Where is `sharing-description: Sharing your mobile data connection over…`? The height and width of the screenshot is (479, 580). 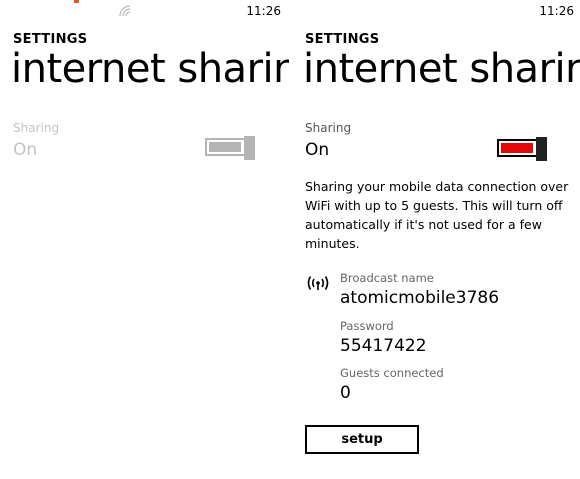
sharing-description: Sharing your mobile data connection over… is located at coordinates (437, 215).